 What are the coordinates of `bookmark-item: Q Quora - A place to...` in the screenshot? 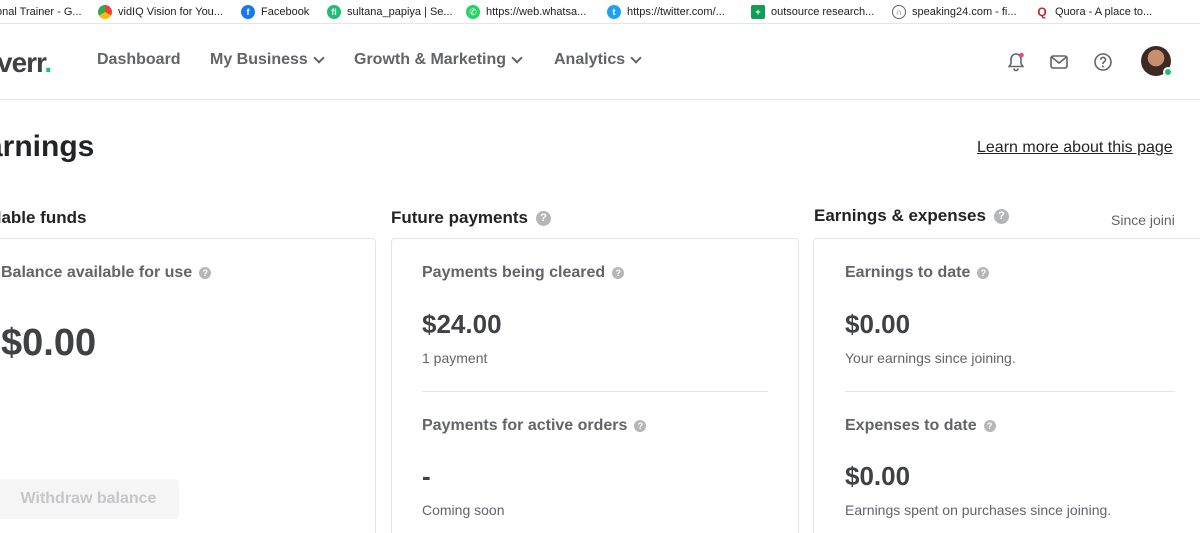 It's located at (1094, 11).